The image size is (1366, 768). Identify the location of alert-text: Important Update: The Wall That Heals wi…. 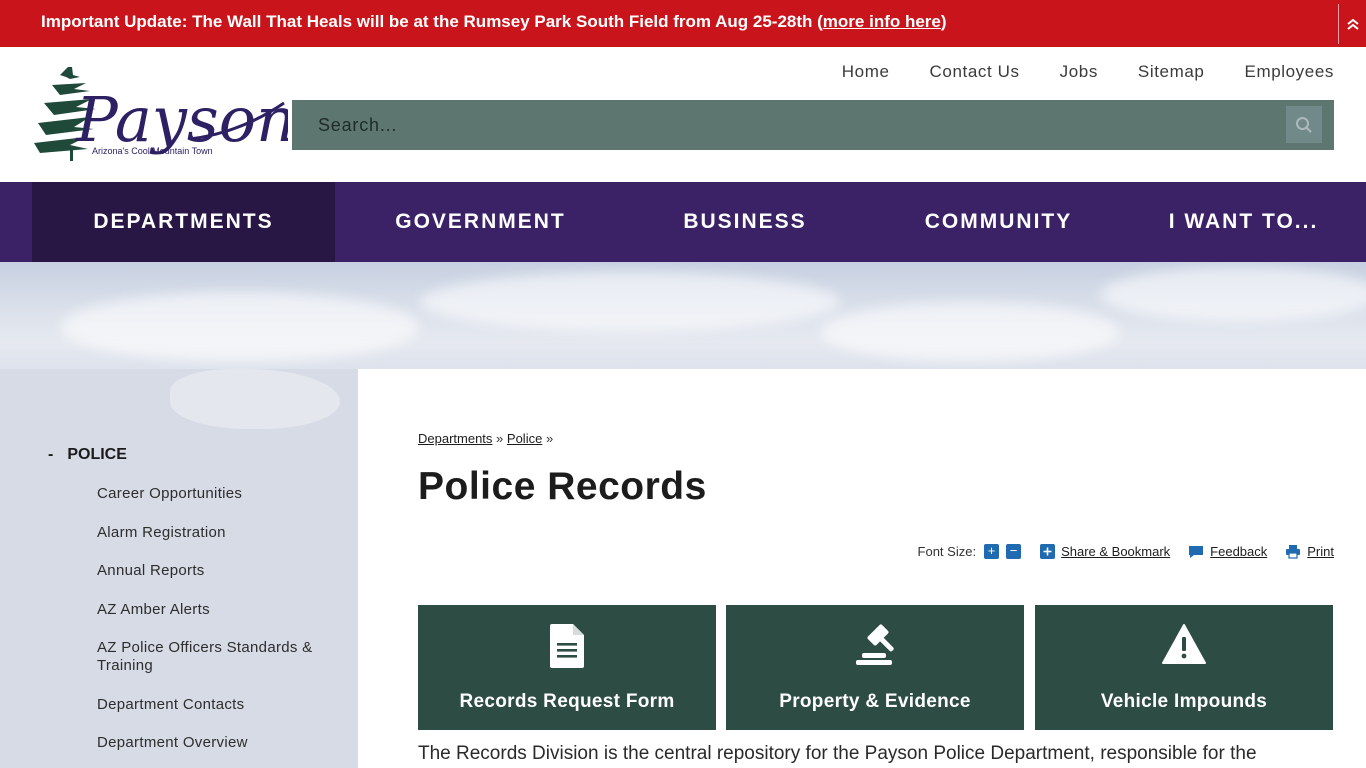
(432, 21).